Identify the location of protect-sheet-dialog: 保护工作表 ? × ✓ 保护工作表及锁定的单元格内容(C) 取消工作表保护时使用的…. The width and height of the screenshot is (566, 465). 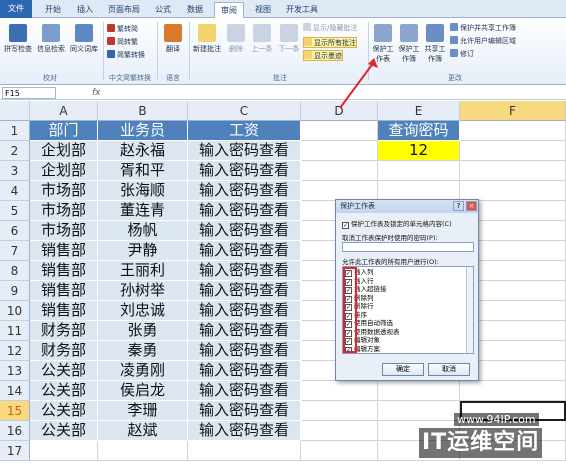
(407, 290).